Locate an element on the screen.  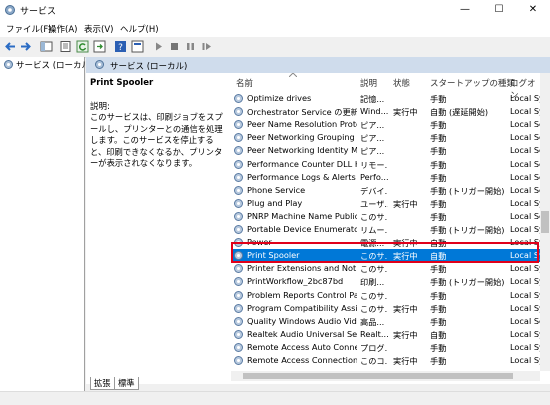
cell-name: Phone Service is located at coordinates (276, 189).